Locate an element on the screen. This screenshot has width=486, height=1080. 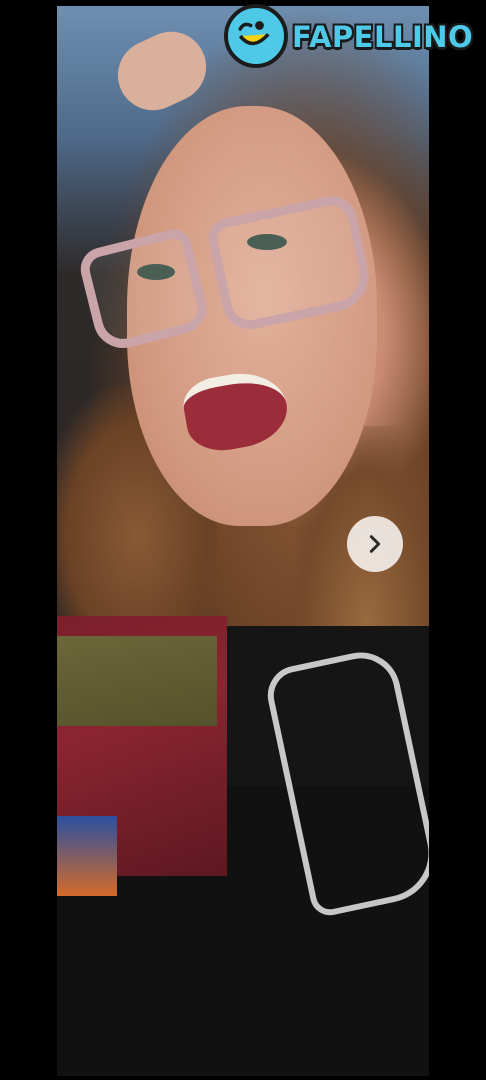
chevron-right-icon is located at coordinates (375, 544).